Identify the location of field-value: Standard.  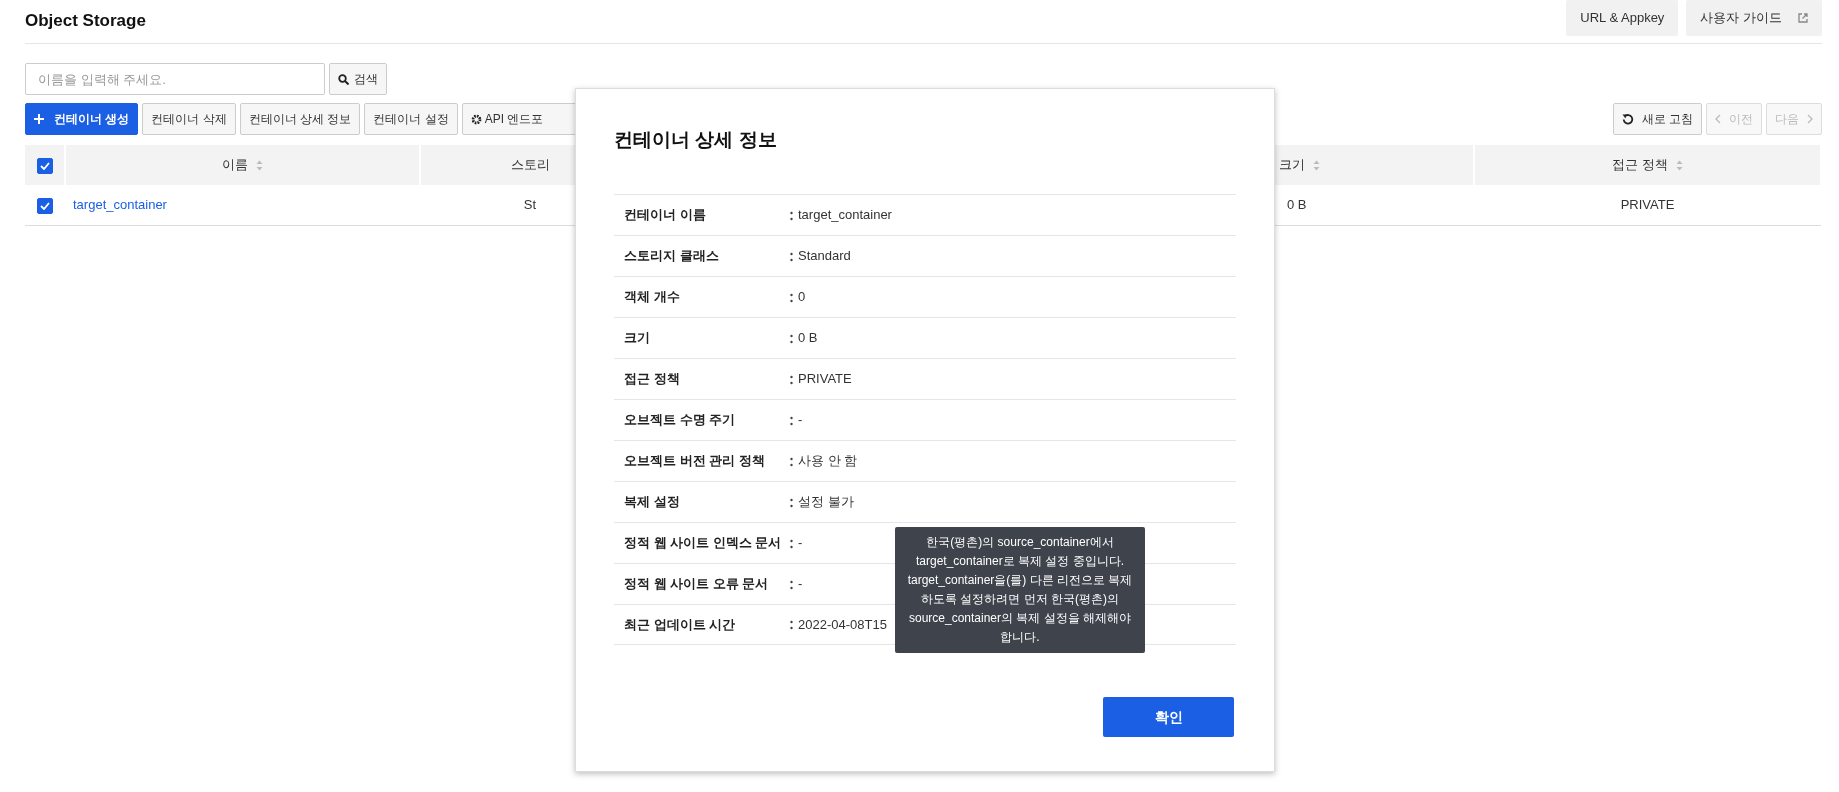
(824, 256).